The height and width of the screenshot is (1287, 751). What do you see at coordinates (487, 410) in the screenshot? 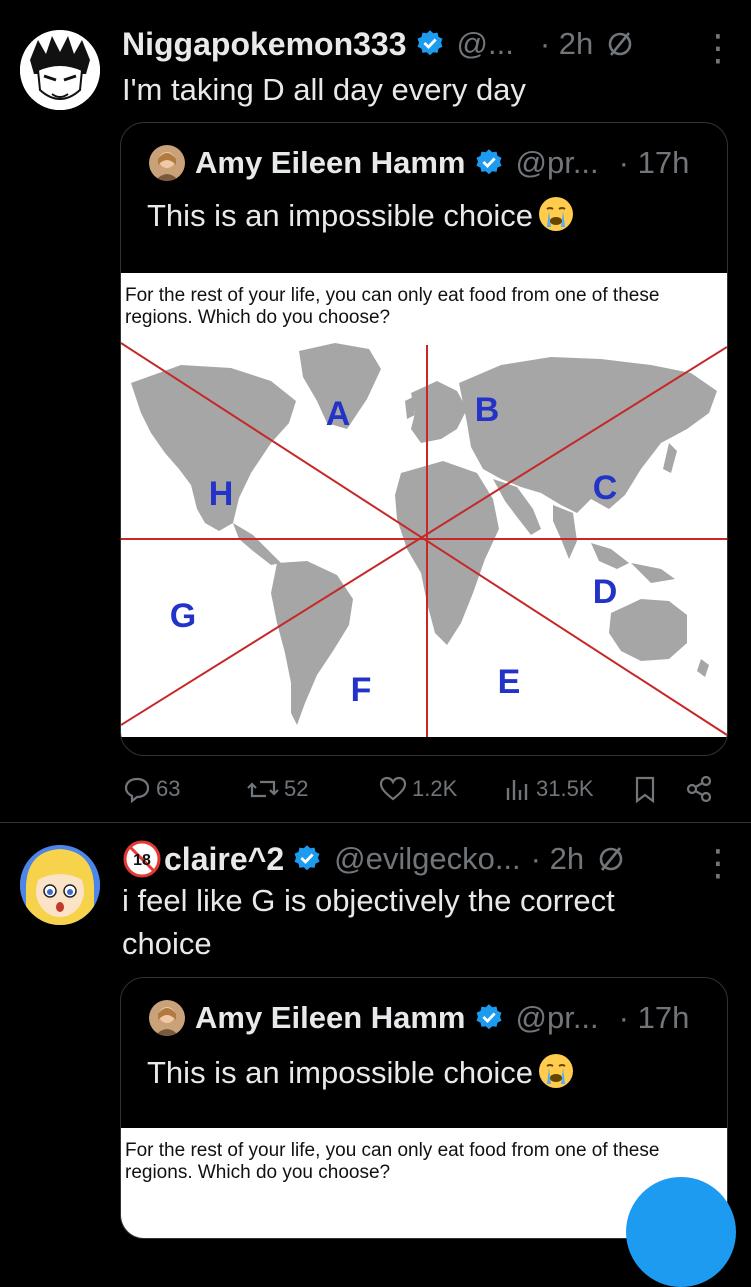
I see `region-label-b: B` at bounding box center [487, 410].